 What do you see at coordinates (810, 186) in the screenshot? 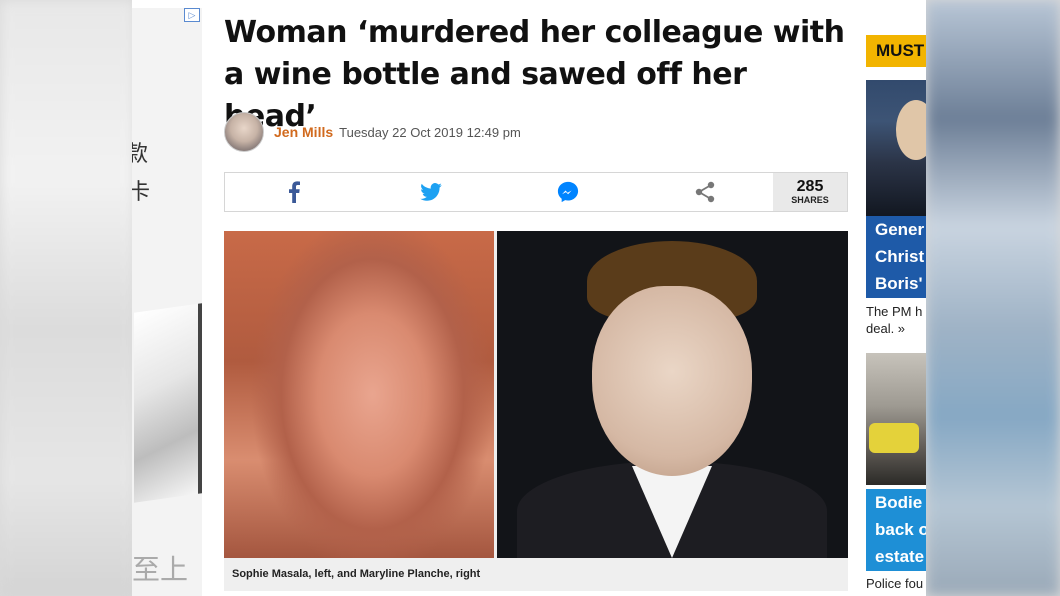
I see `share-count-number: 285` at bounding box center [810, 186].